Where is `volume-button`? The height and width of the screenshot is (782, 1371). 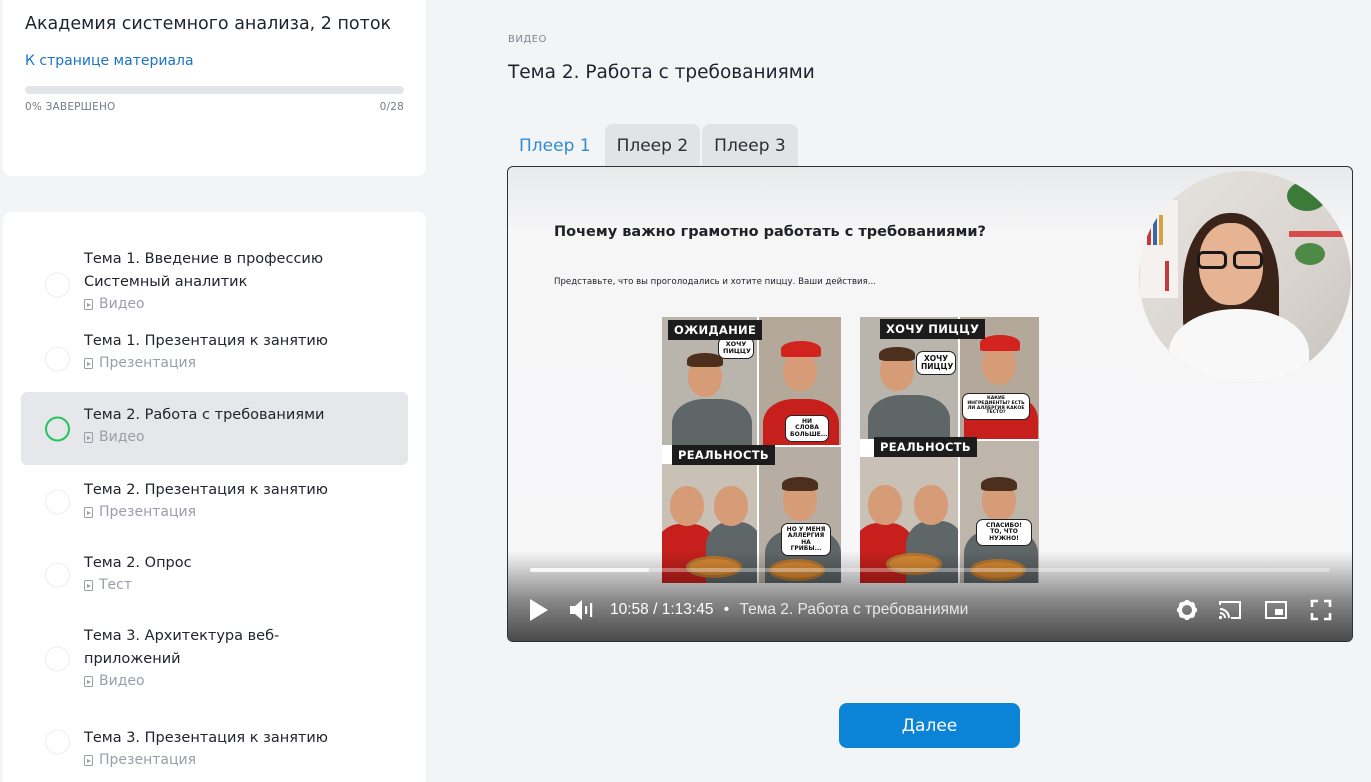 volume-button is located at coordinates (582, 610).